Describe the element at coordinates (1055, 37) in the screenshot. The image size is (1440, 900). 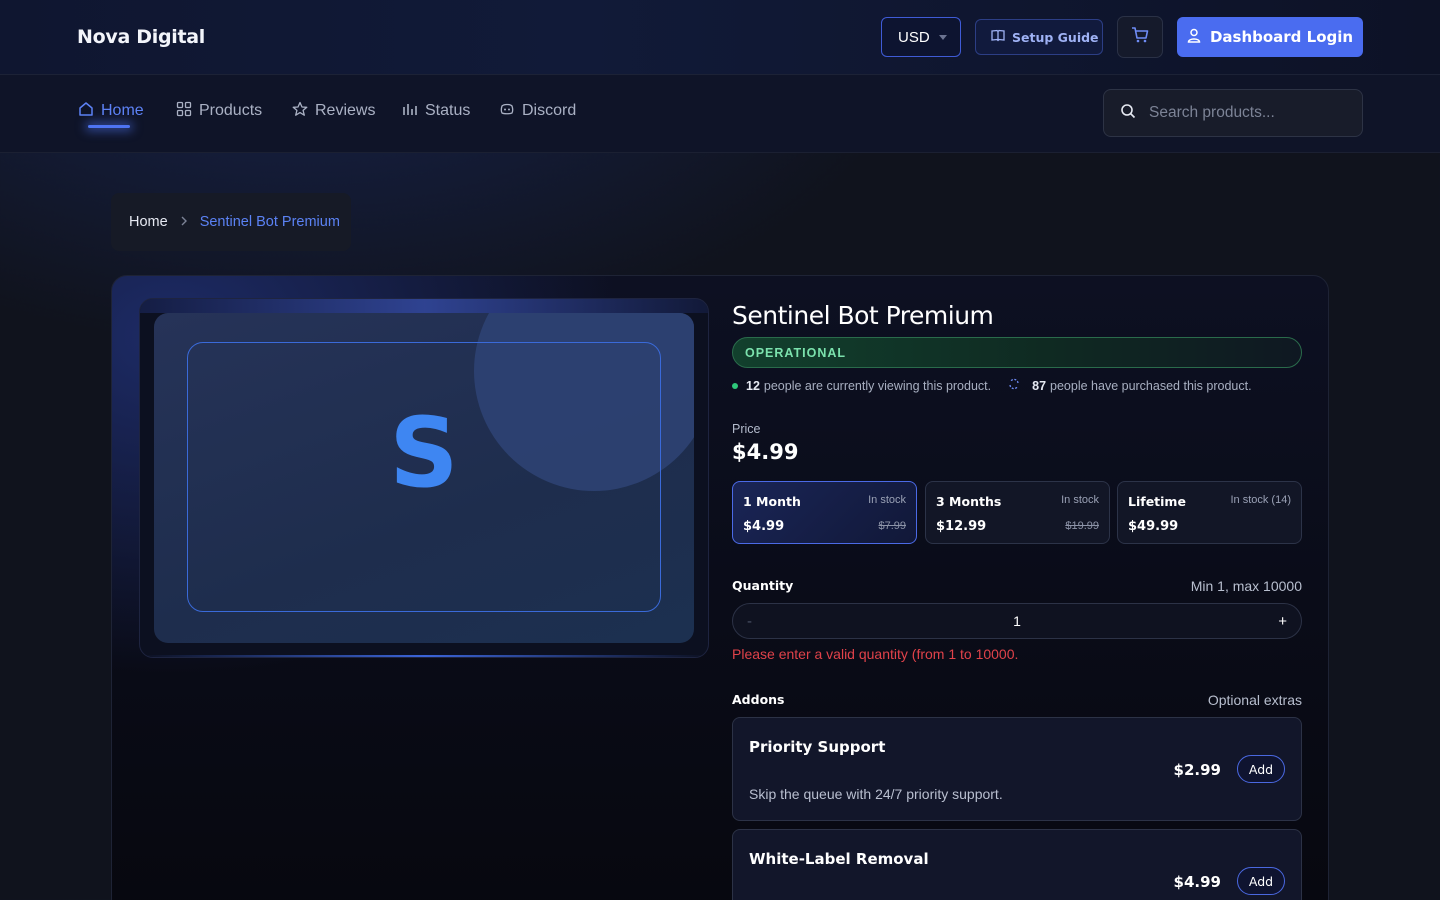
I see `setup-guide-label: Setup Guide` at that location.